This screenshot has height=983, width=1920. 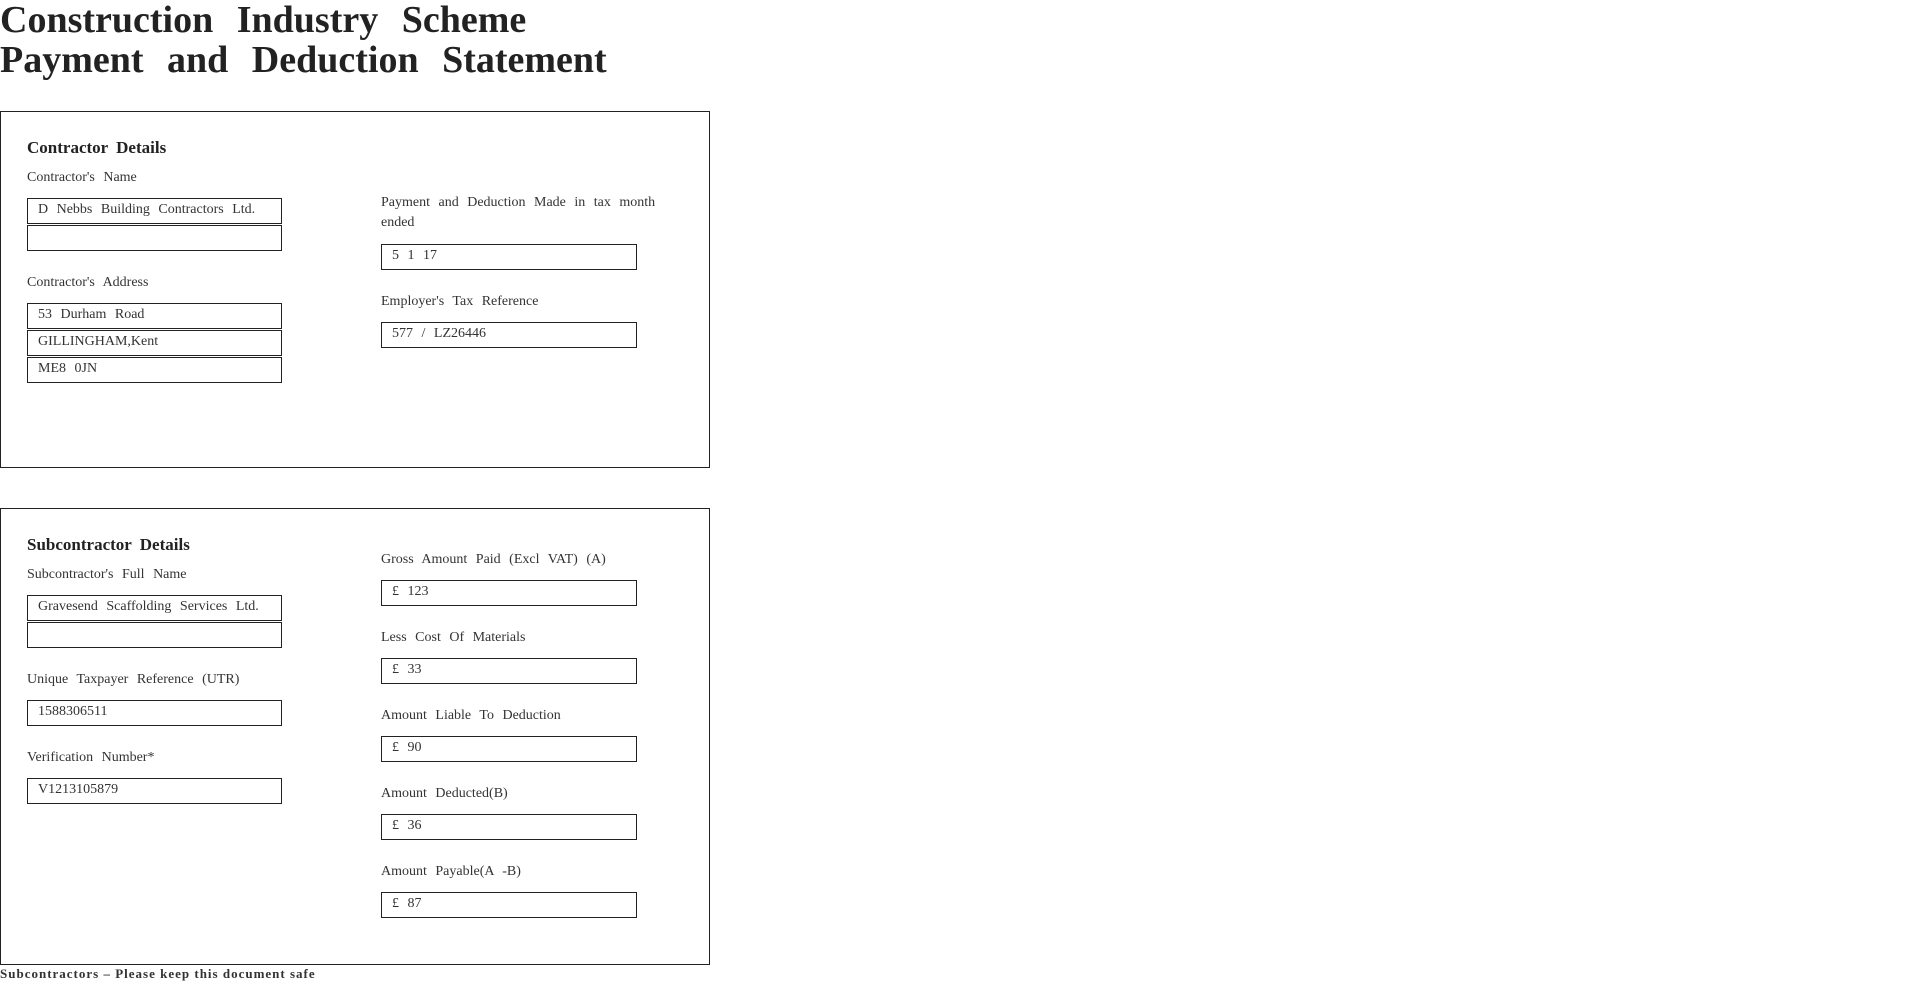 I want to click on contractor-address-field-3: ME8 0JN, so click(x=154, y=370).